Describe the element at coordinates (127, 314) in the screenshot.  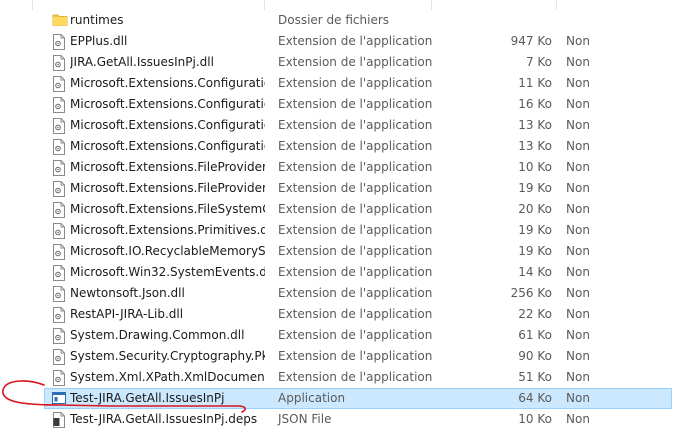
I see `file-name: RestAPI-JIRA-Lib.dll` at that location.